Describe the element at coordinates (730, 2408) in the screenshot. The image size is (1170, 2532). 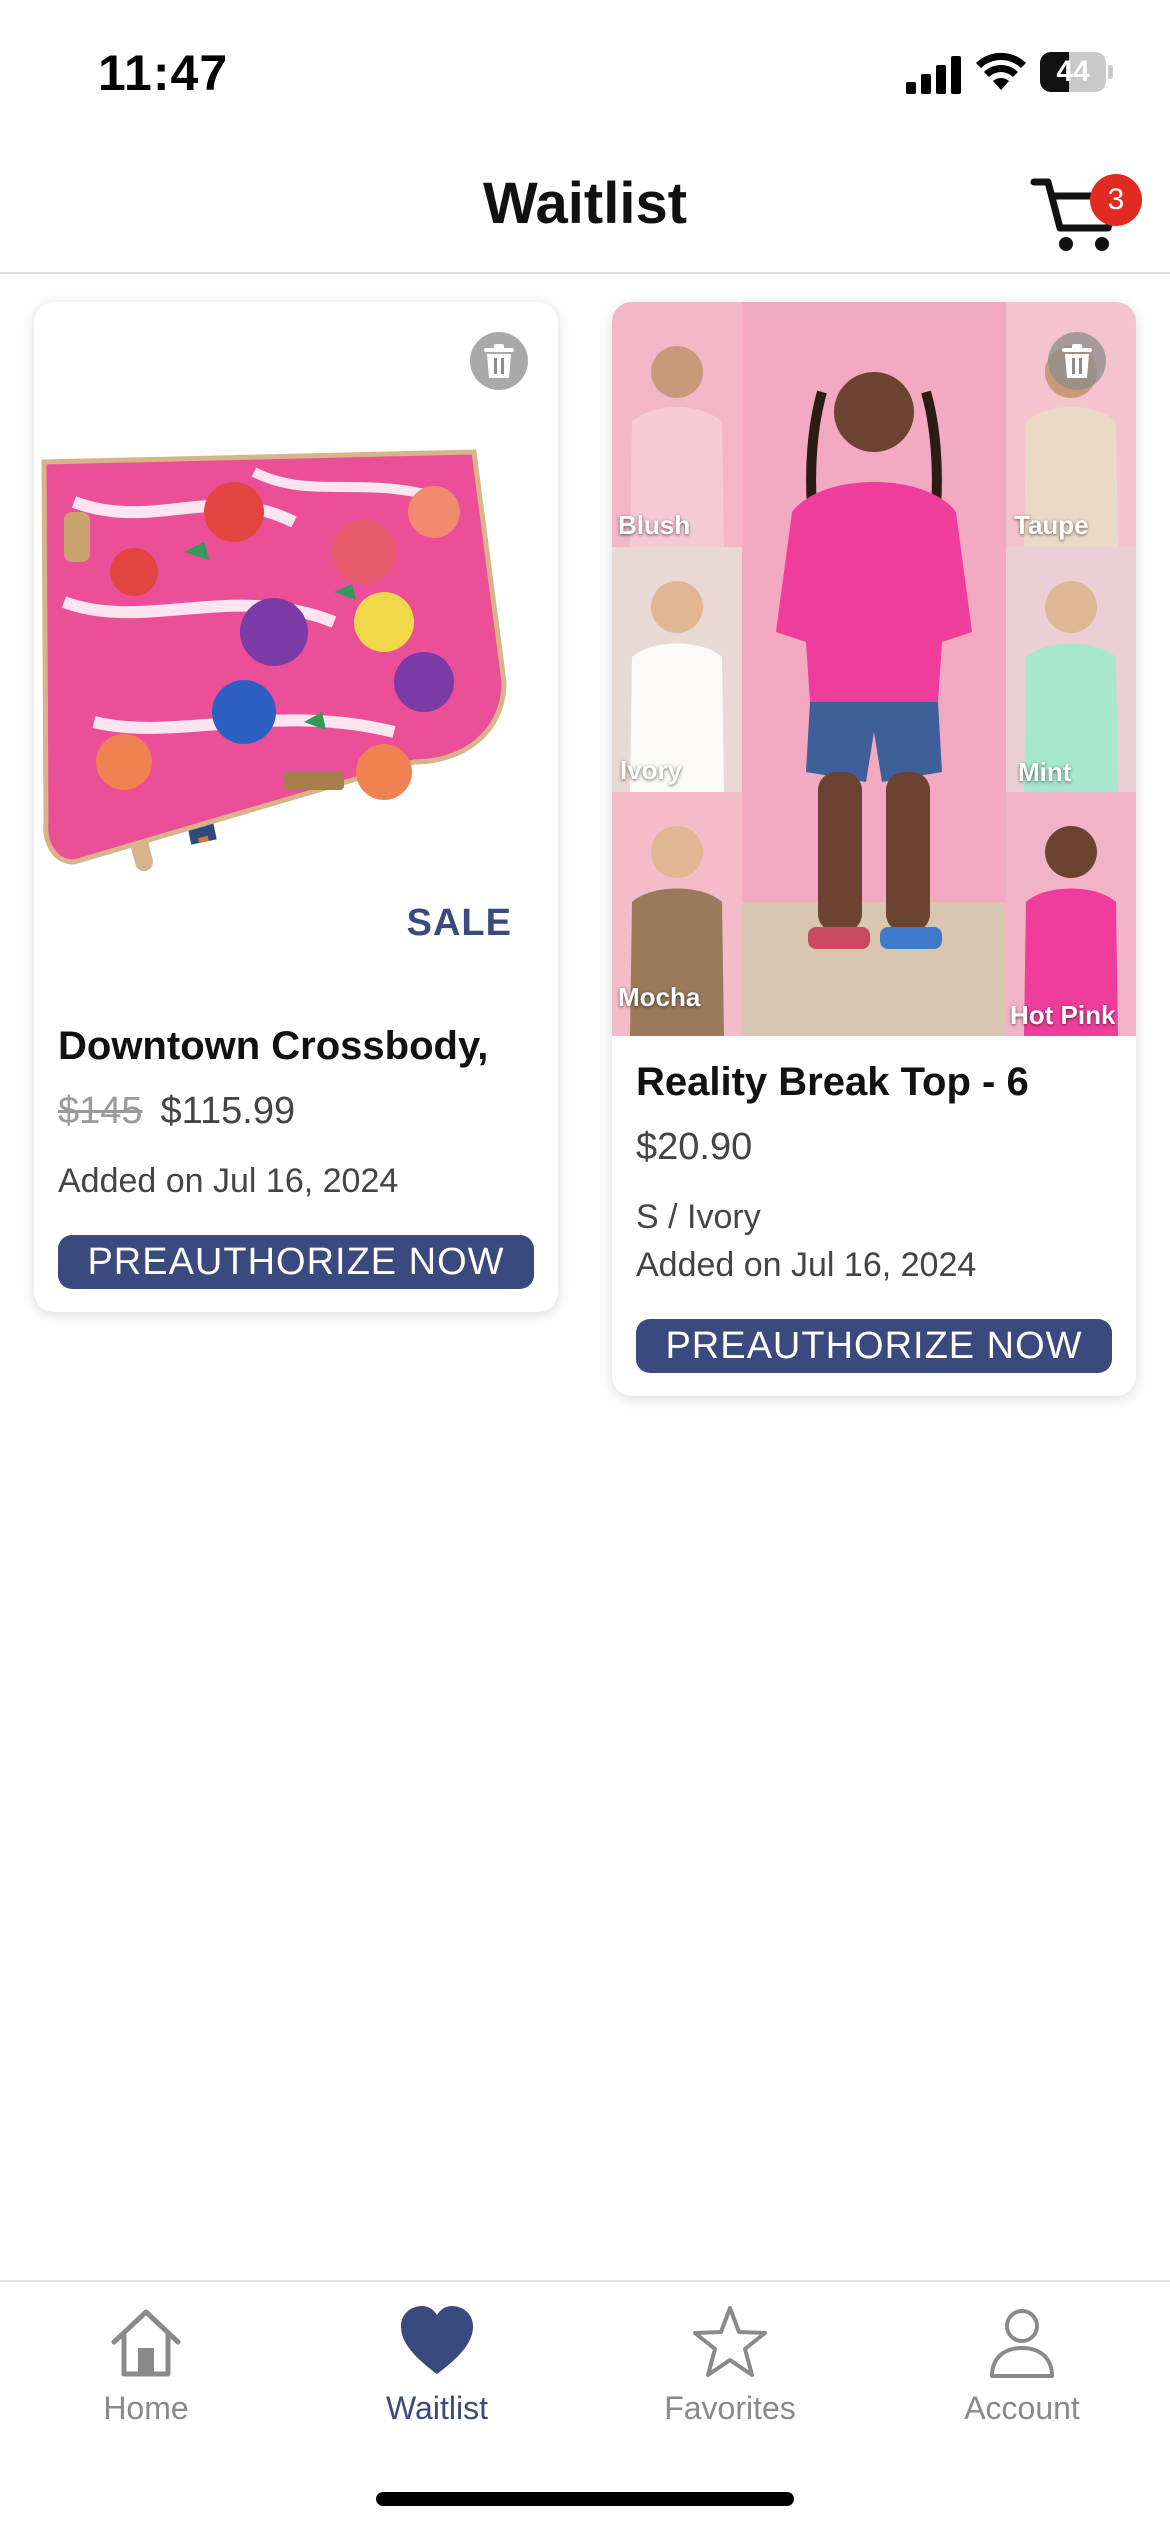
I see `tab-label: Favorites` at that location.